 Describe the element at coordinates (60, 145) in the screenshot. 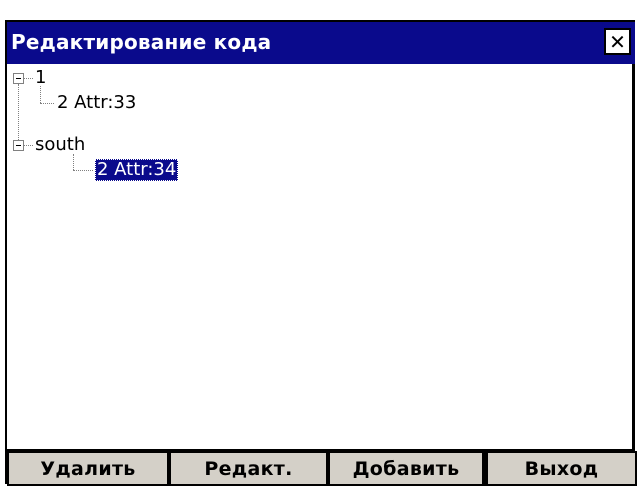

I see `tree-node-south: south` at that location.